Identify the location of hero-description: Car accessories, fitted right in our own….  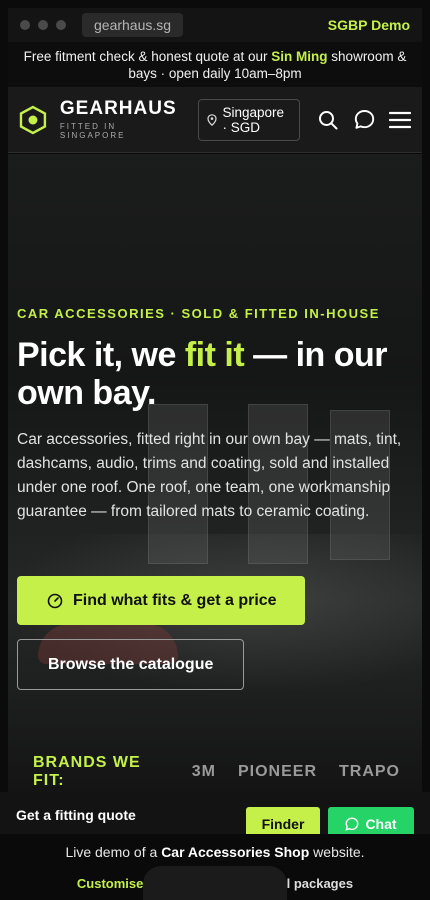
(209, 475).